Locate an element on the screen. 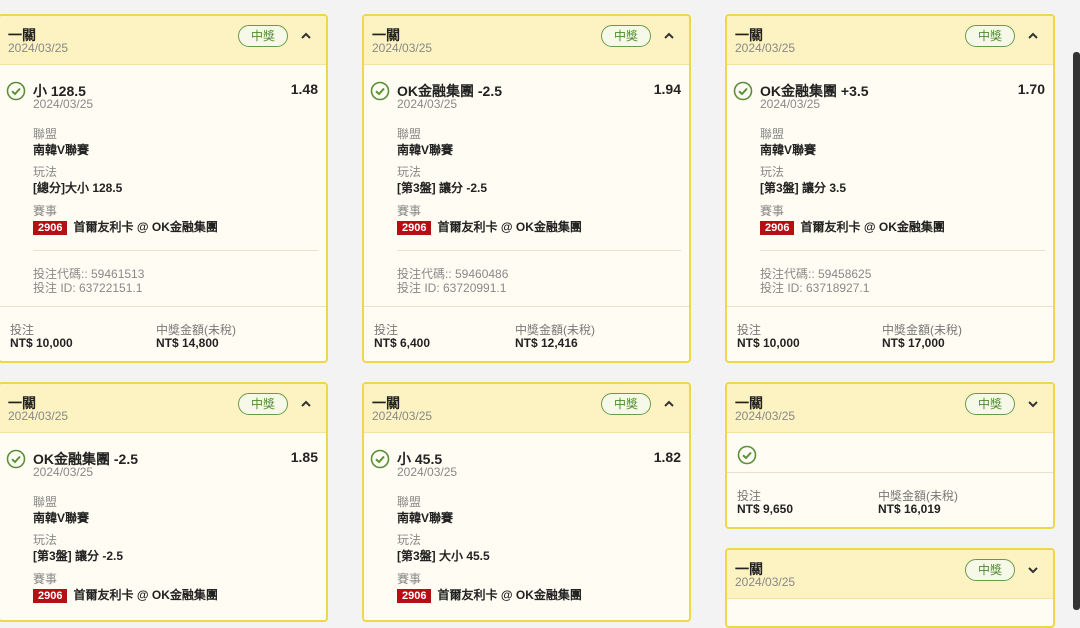 The height and width of the screenshot is (628, 1080). bet-id: 投注 ID: 63722151.1 is located at coordinates (88, 288).